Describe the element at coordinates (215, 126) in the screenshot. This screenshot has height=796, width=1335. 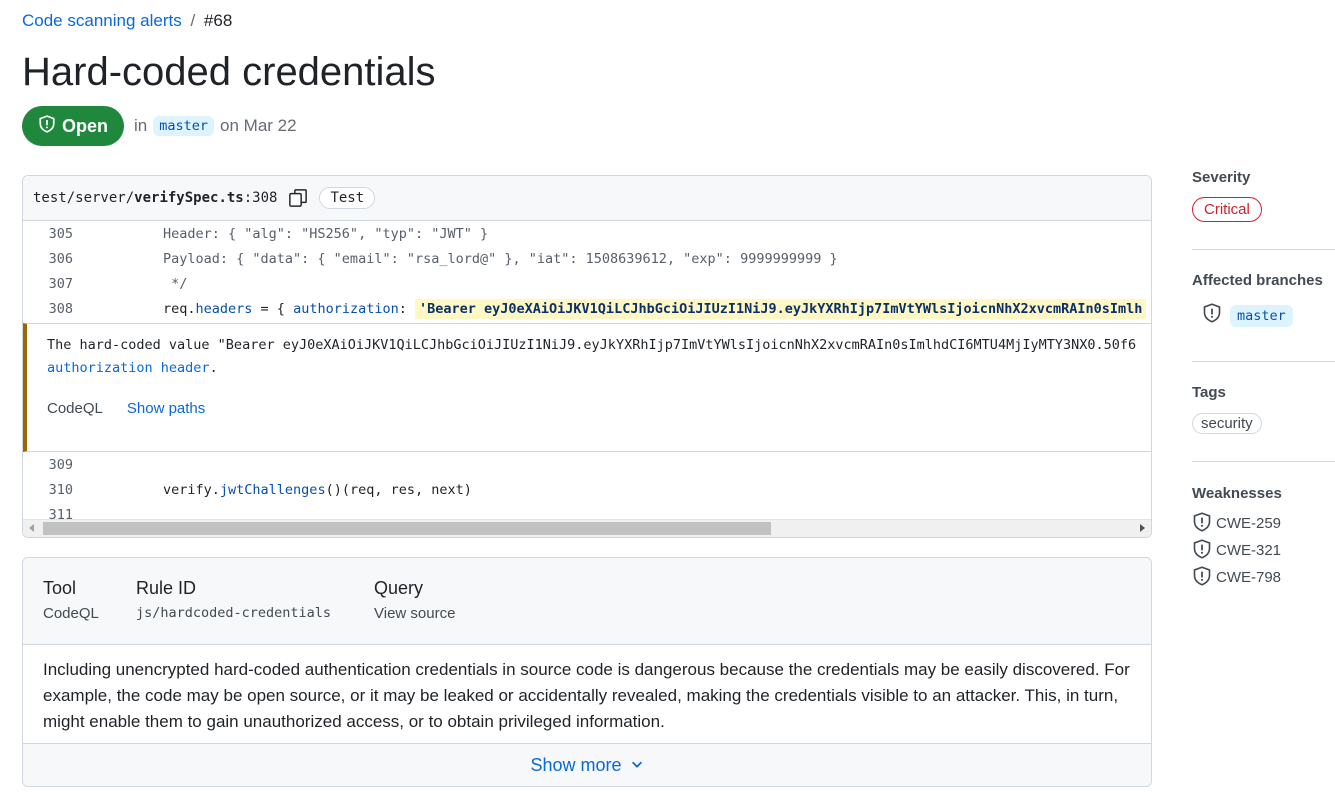
I see `status-meta: in master on Mar 22` at that location.